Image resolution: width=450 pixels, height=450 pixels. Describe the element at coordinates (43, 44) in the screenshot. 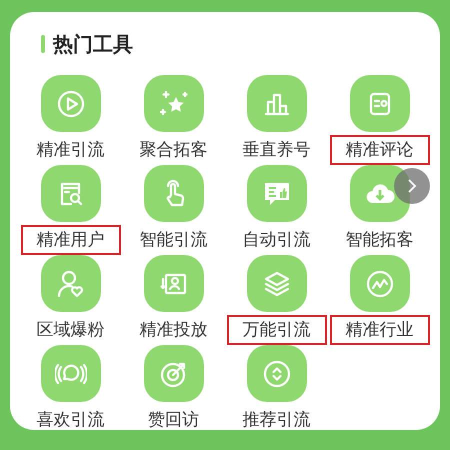

I see `accent-bar` at that location.